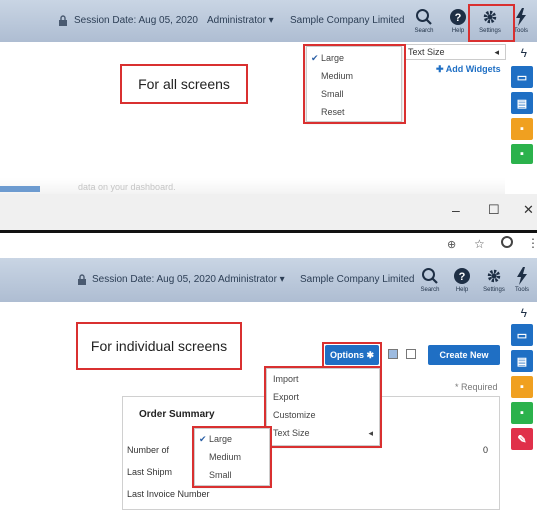 Image resolution: width=537 pixels, height=516 pixels. Describe the element at coordinates (456, 210) in the screenshot. I see `minimize-button: –` at that location.